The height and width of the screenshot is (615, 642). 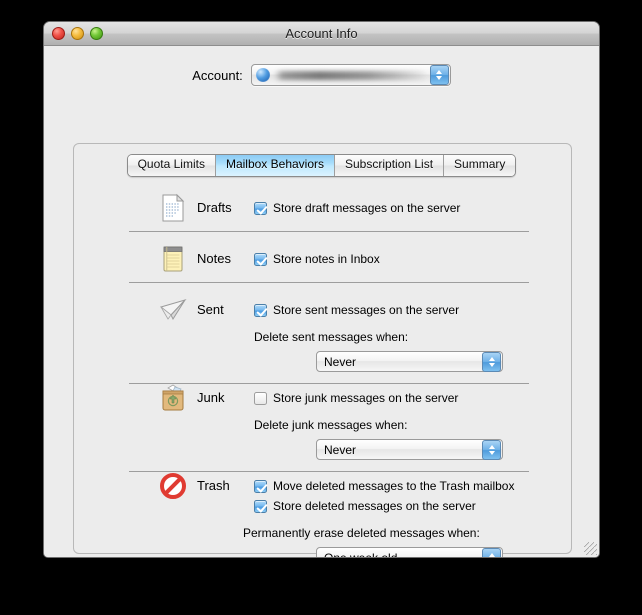 I want to click on trash-store-on-server-checkbox, so click(x=260, y=506).